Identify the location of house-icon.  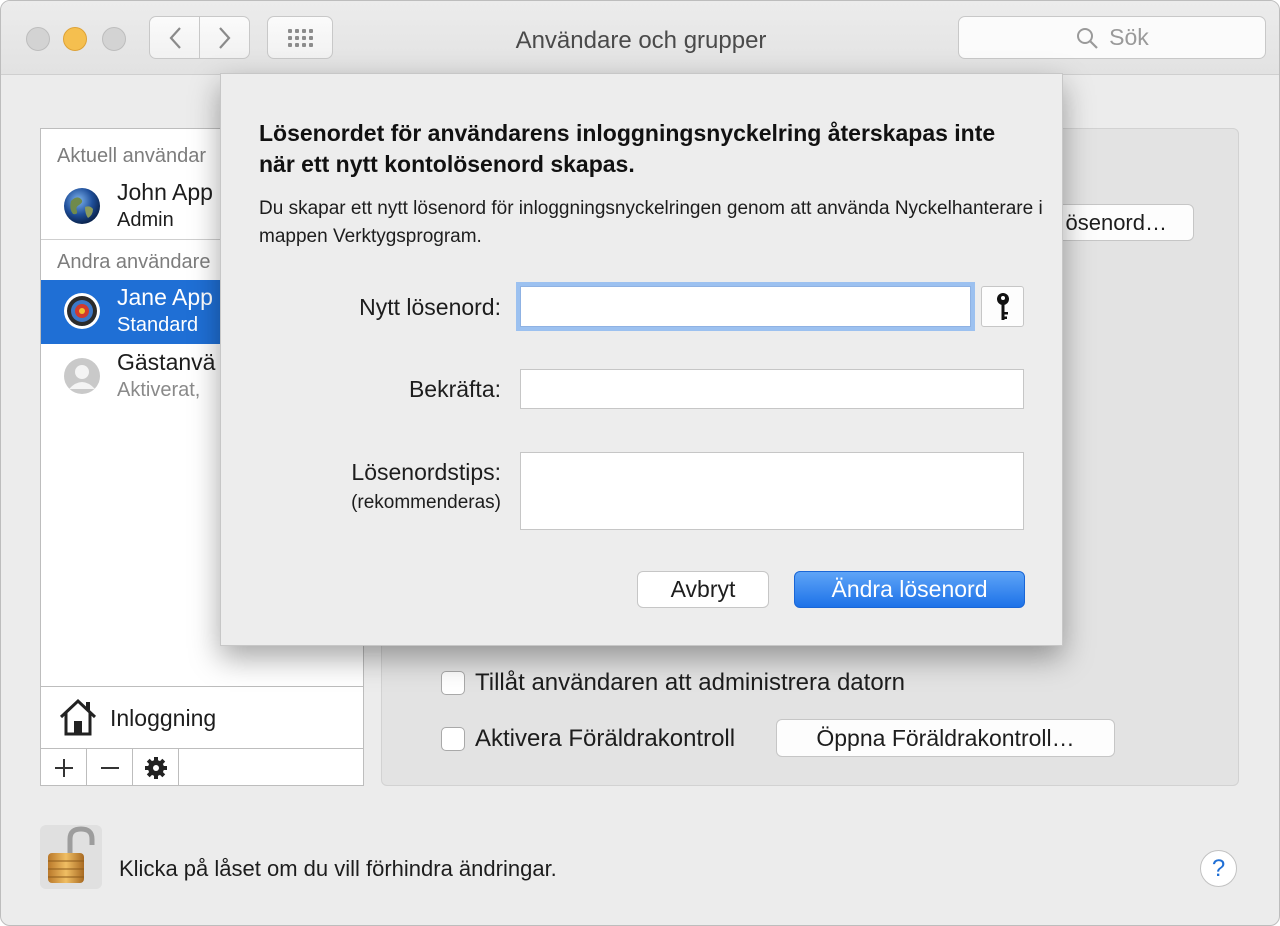
(78, 717).